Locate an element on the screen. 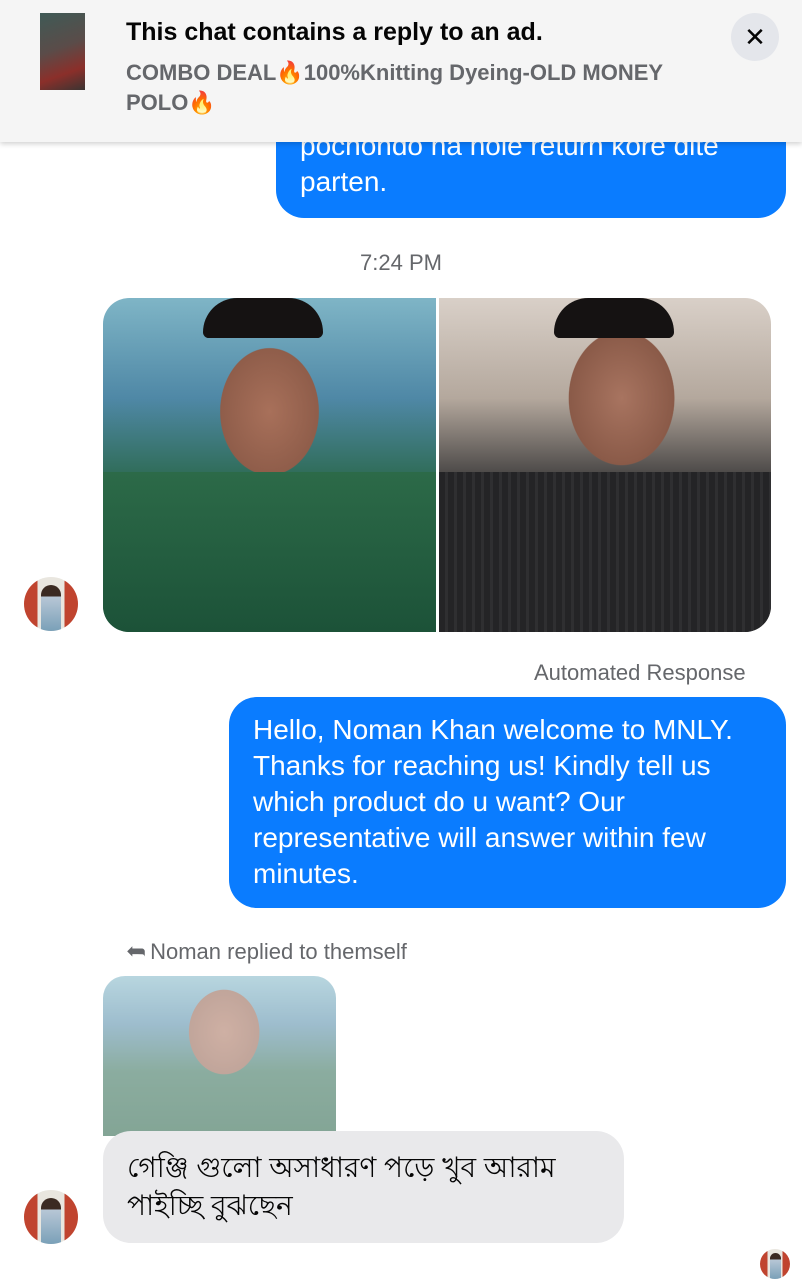  photo-green-polo is located at coordinates (269, 465).